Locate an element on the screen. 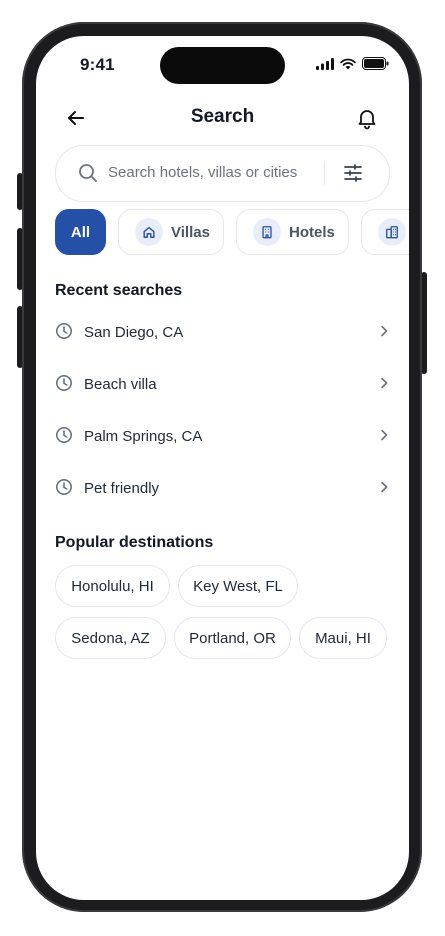  dynamic-island is located at coordinates (222, 65).